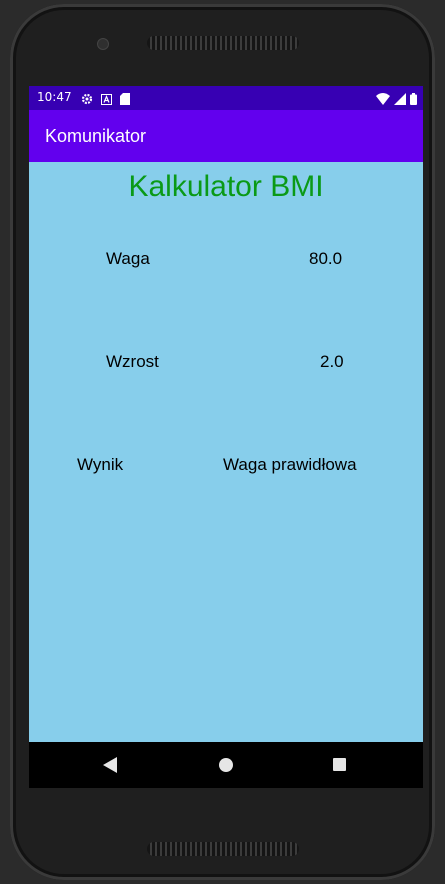 This screenshot has height=884, width=445. I want to click on status-icons-right, so click(396, 99).